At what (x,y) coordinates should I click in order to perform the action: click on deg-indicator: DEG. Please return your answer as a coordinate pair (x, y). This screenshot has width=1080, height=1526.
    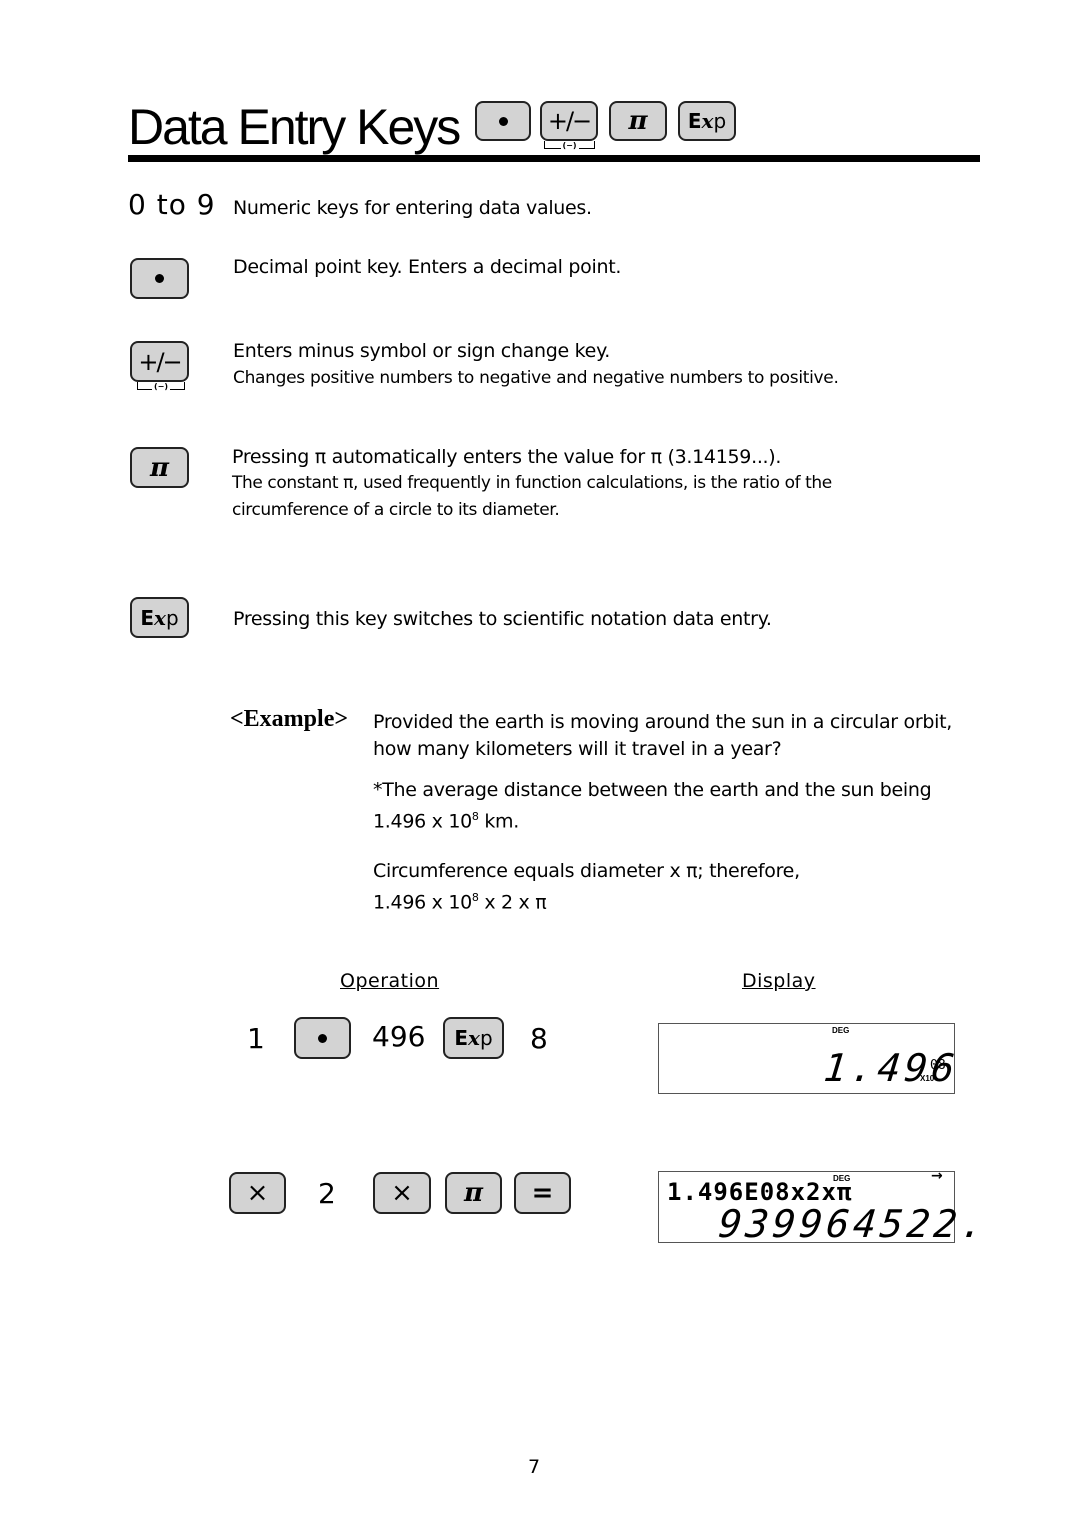
    Looking at the image, I should click on (841, 1030).